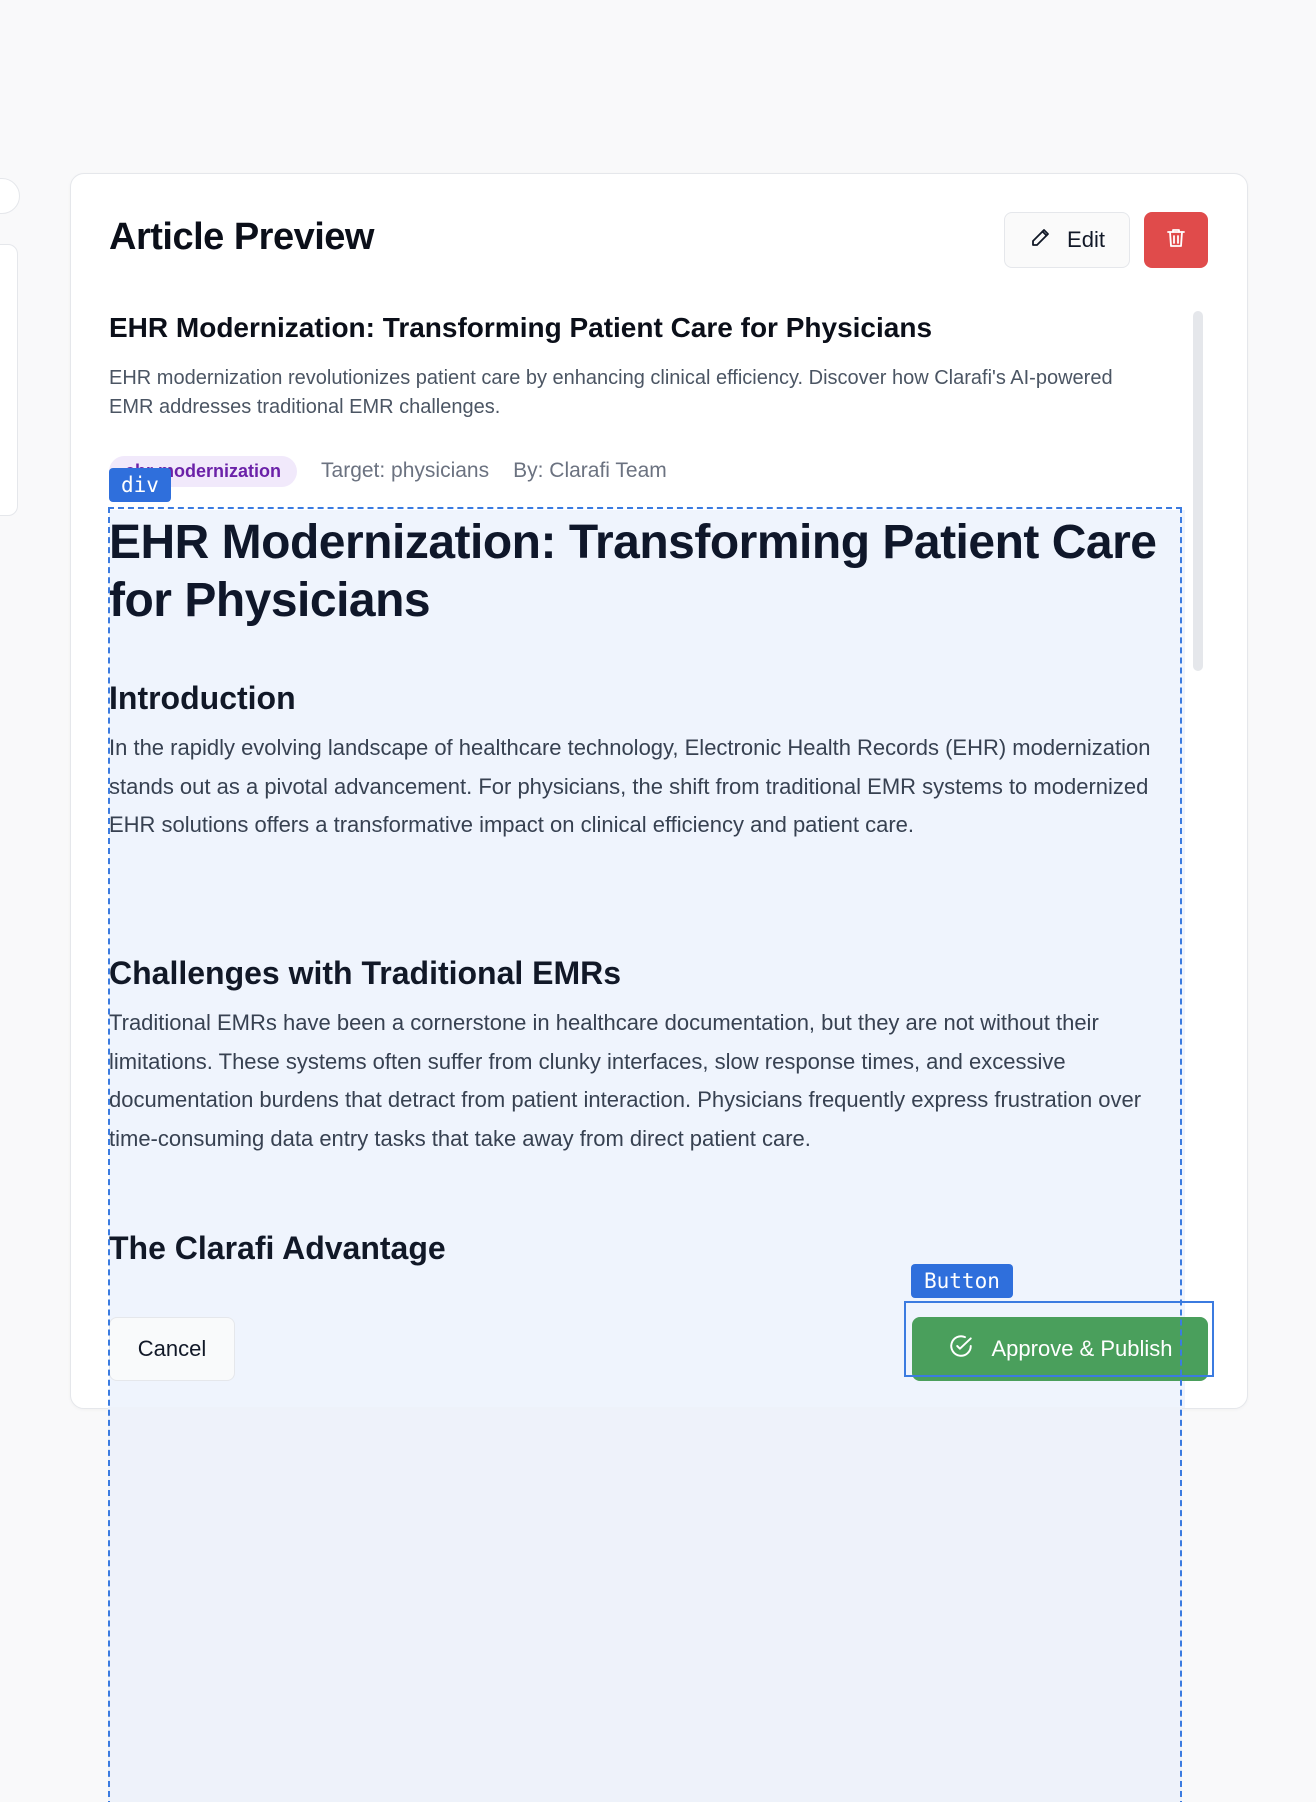 The height and width of the screenshot is (1802, 1316). What do you see at coordinates (962, 1281) in the screenshot?
I see `inspector-button-label: Button` at bounding box center [962, 1281].